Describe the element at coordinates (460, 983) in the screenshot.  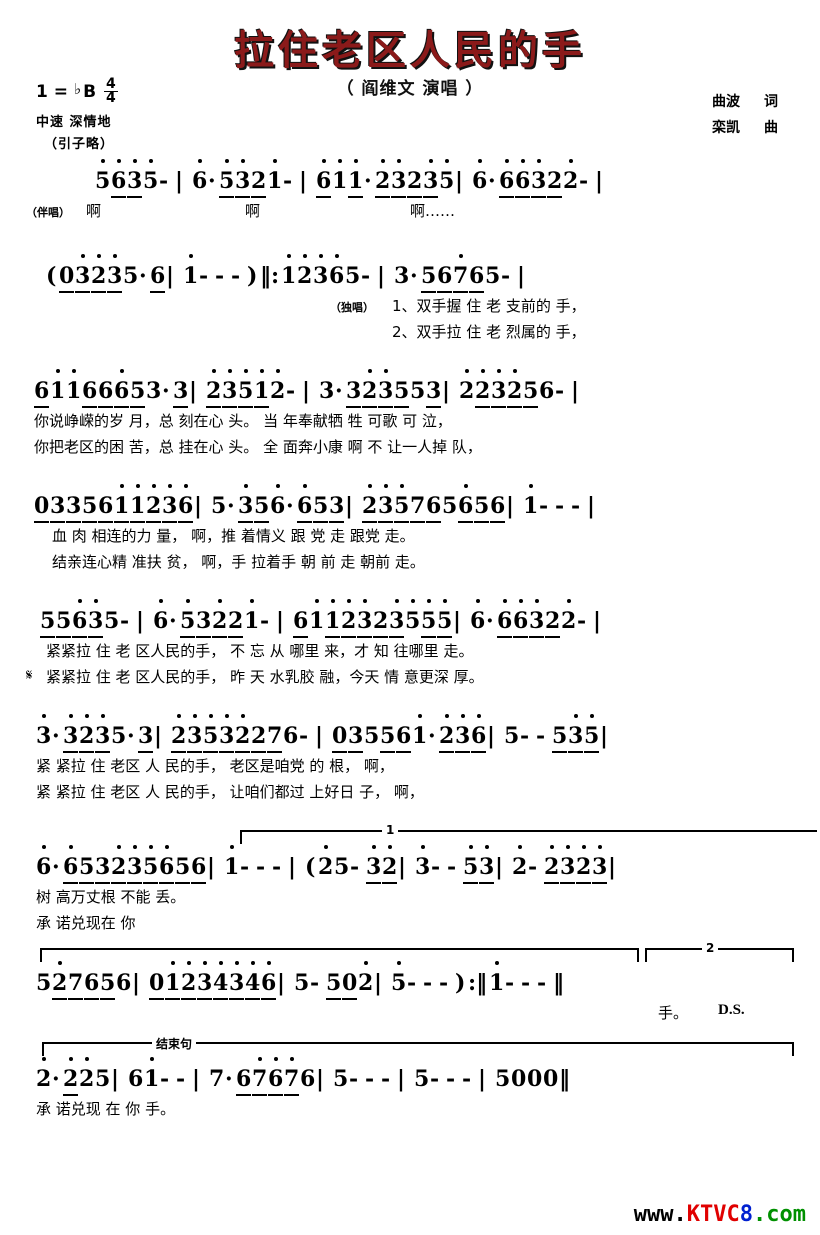
I see `notation-mark: )` at that location.